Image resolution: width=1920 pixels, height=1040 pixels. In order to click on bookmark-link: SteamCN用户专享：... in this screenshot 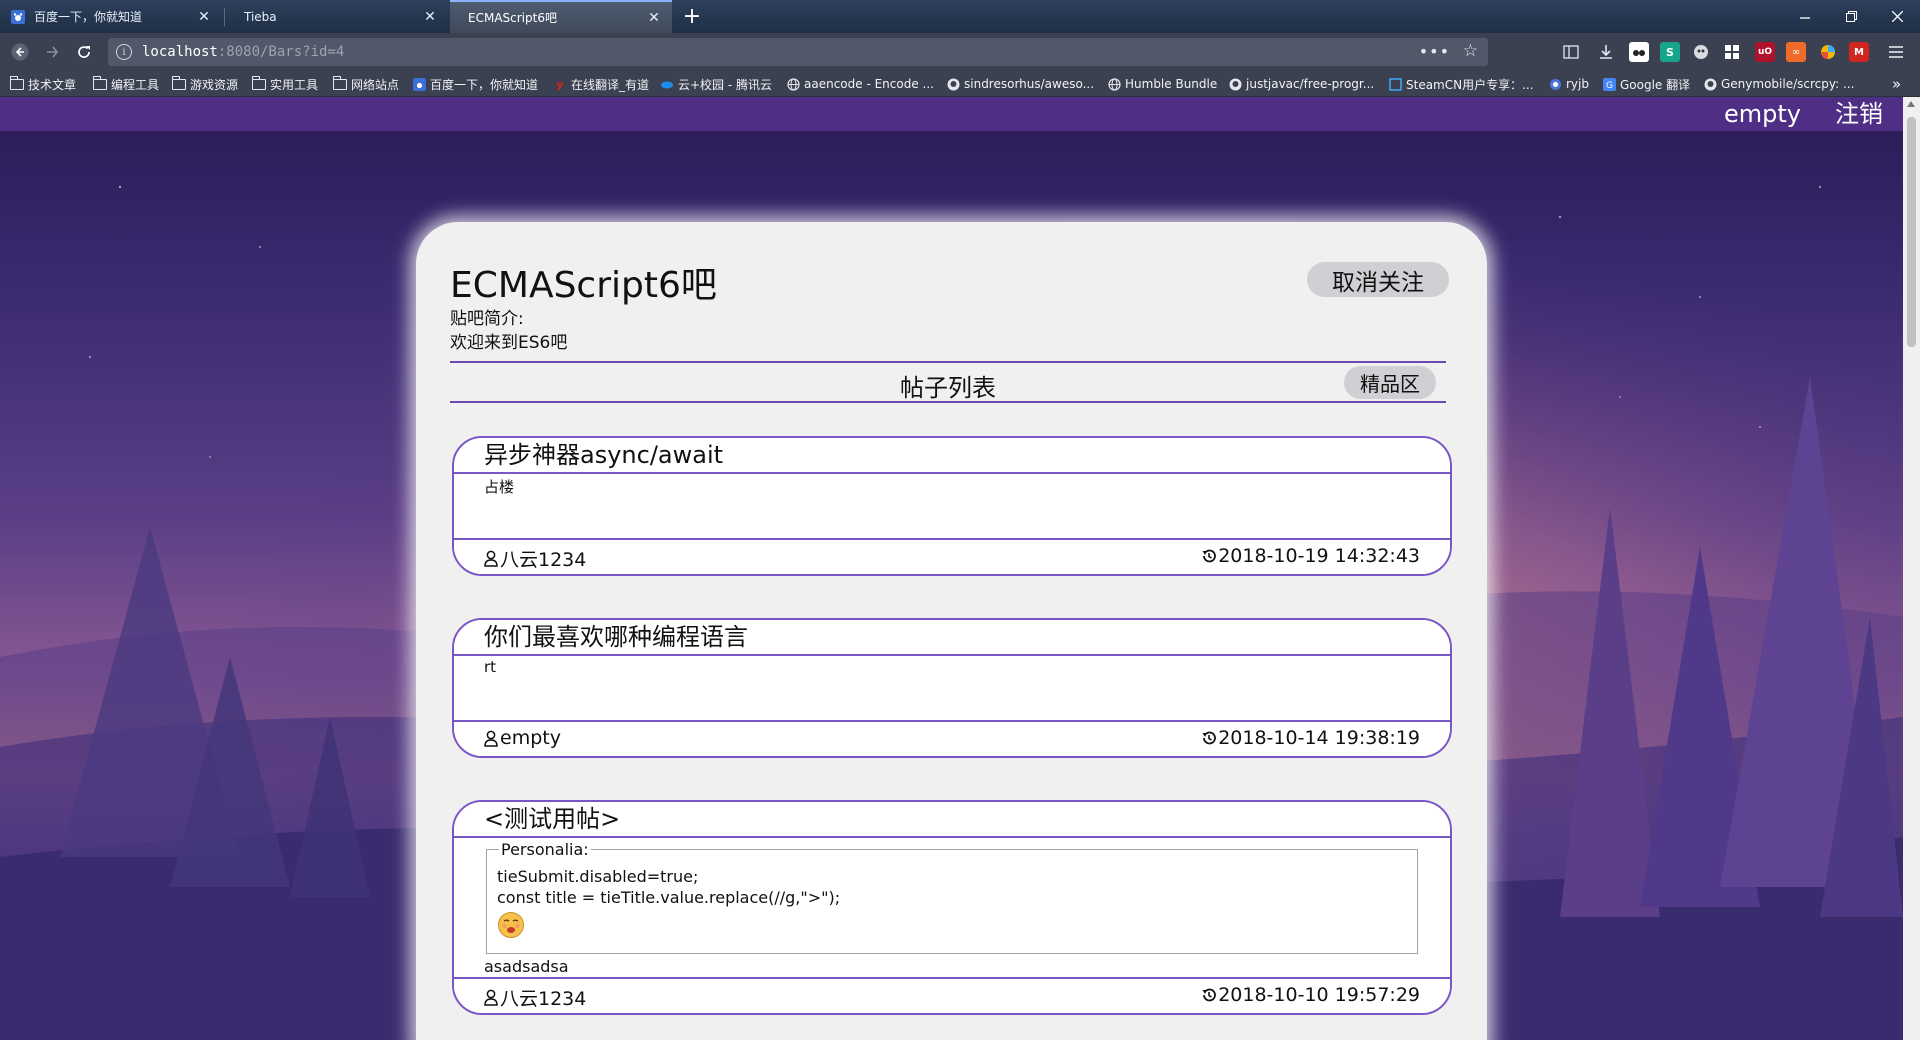, I will do `click(1461, 84)`.